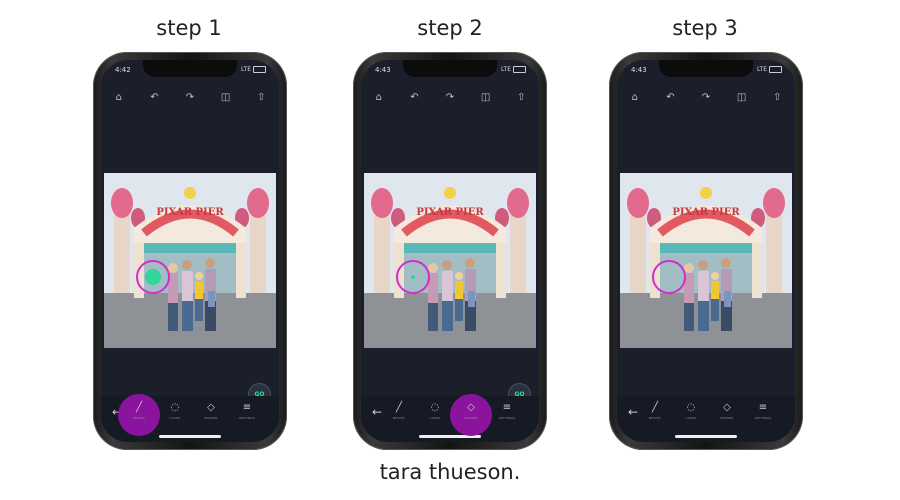 The height and width of the screenshot is (500, 900). What do you see at coordinates (123, 70) in the screenshot?
I see `status-time: 4:42` at bounding box center [123, 70].